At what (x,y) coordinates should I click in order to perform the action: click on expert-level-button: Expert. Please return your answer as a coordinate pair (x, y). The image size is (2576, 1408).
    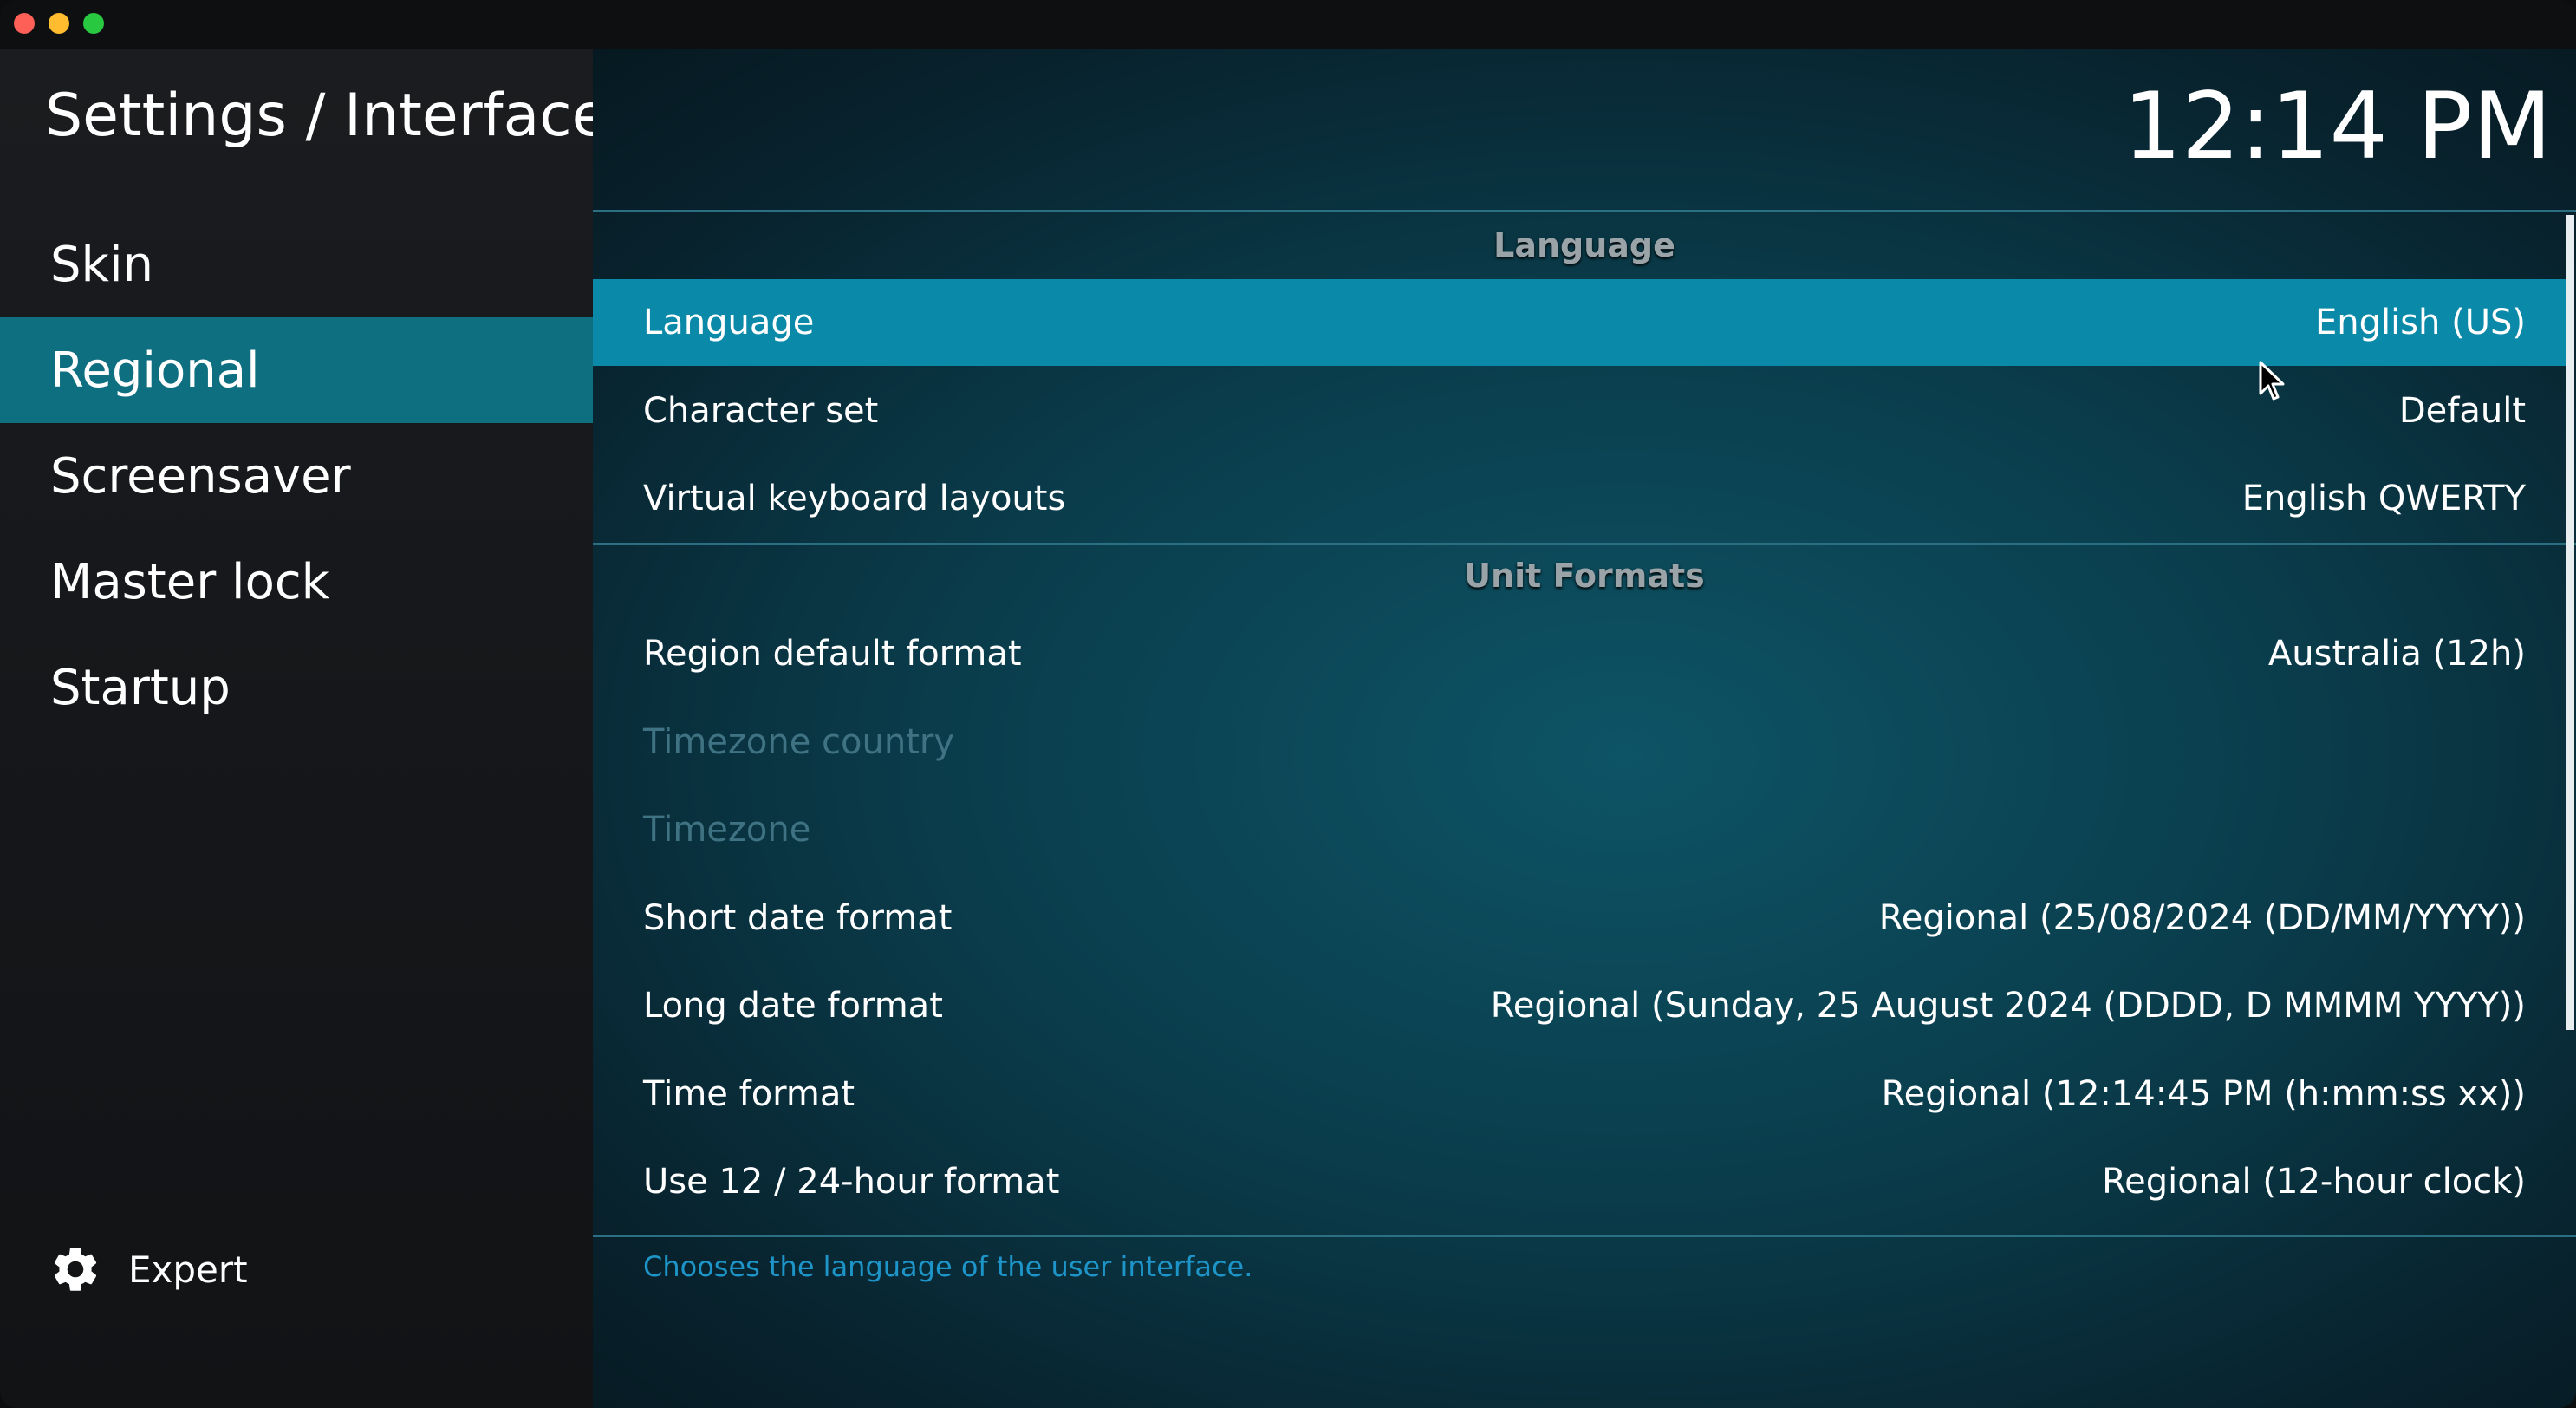
    Looking at the image, I should click on (148, 1269).